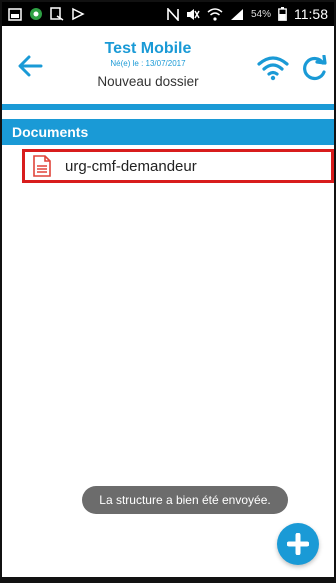  I want to click on signal-icon, so click(237, 14).